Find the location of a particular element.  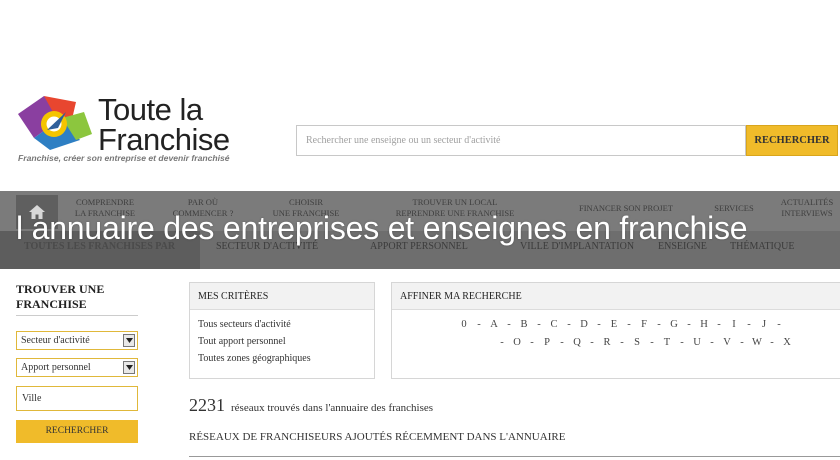

header-search: RECHERCHER is located at coordinates (568, 140).